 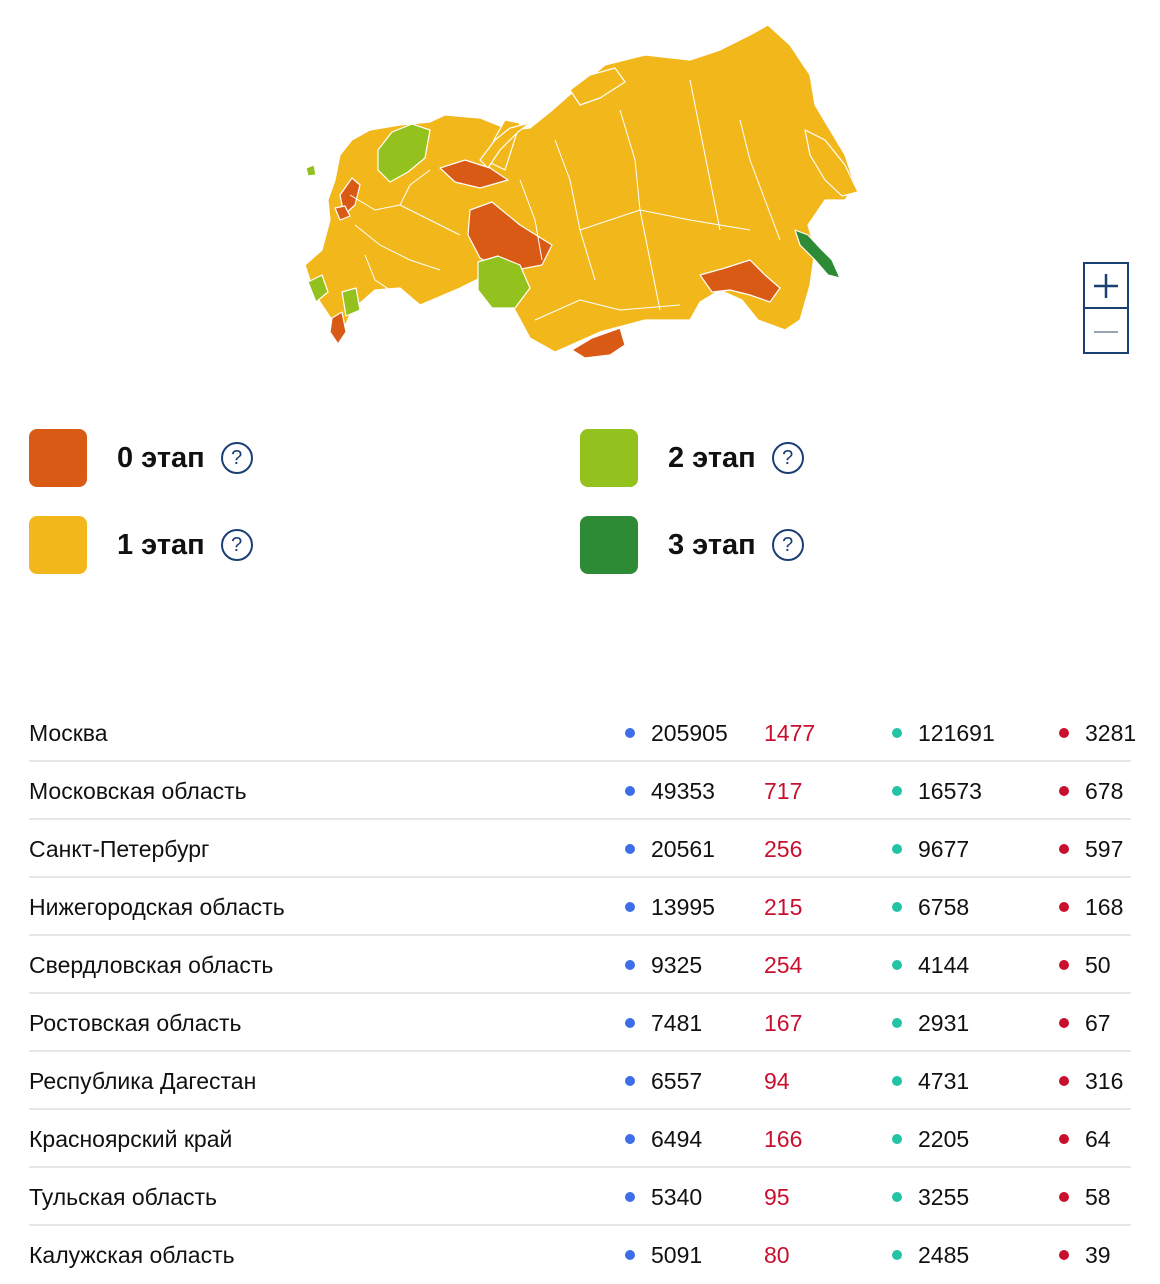 I want to click on new-cases-value: 254, so click(x=783, y=965).